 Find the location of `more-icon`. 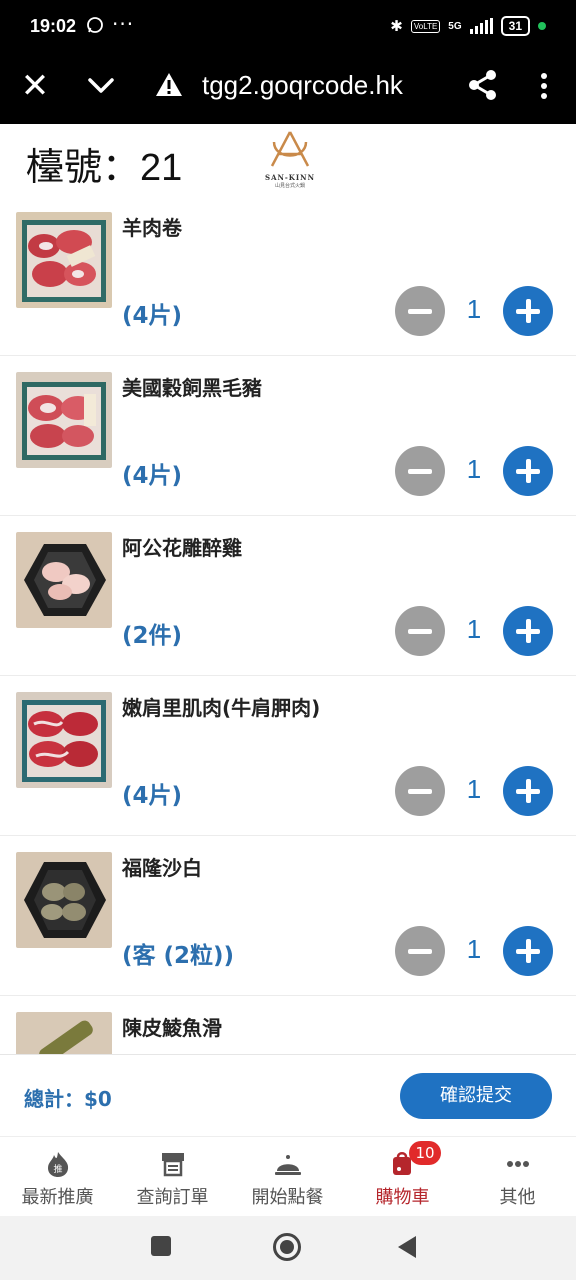

more-icon is located at coordinates (518, 1164).